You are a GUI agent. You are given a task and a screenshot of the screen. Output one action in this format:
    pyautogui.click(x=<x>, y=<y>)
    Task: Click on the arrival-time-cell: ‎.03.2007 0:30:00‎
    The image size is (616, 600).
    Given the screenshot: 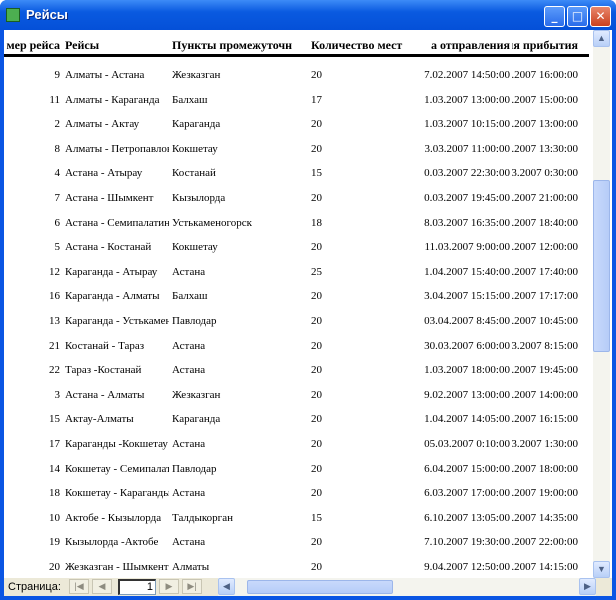 What is the action you would take?
    pyautogui.click(x=545, y=173)
    